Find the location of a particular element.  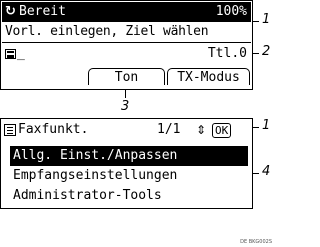

destination-input: _ Ttl.0 is located at coordinates (126, 54).